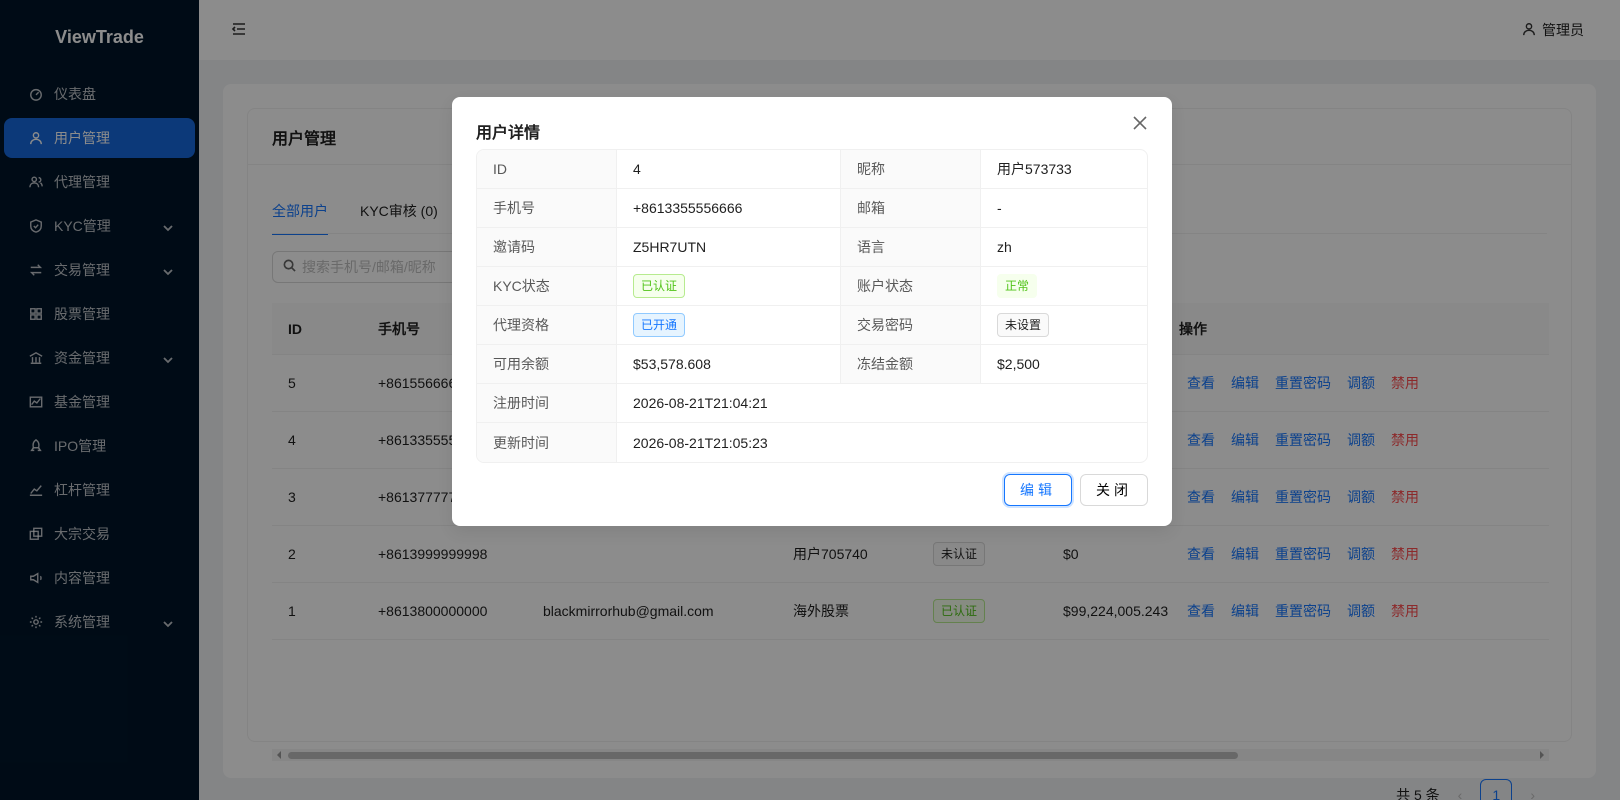 This screenshot has height=800, width=1620. What do you see at coordinates (1004, 247) in the screenshot?
I see `detail-value: zh` at bounding box center [1004, 247].